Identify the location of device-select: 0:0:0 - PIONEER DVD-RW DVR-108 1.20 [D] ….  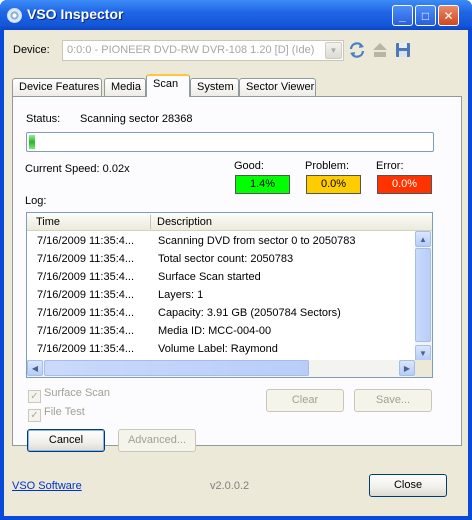
(203, 50).